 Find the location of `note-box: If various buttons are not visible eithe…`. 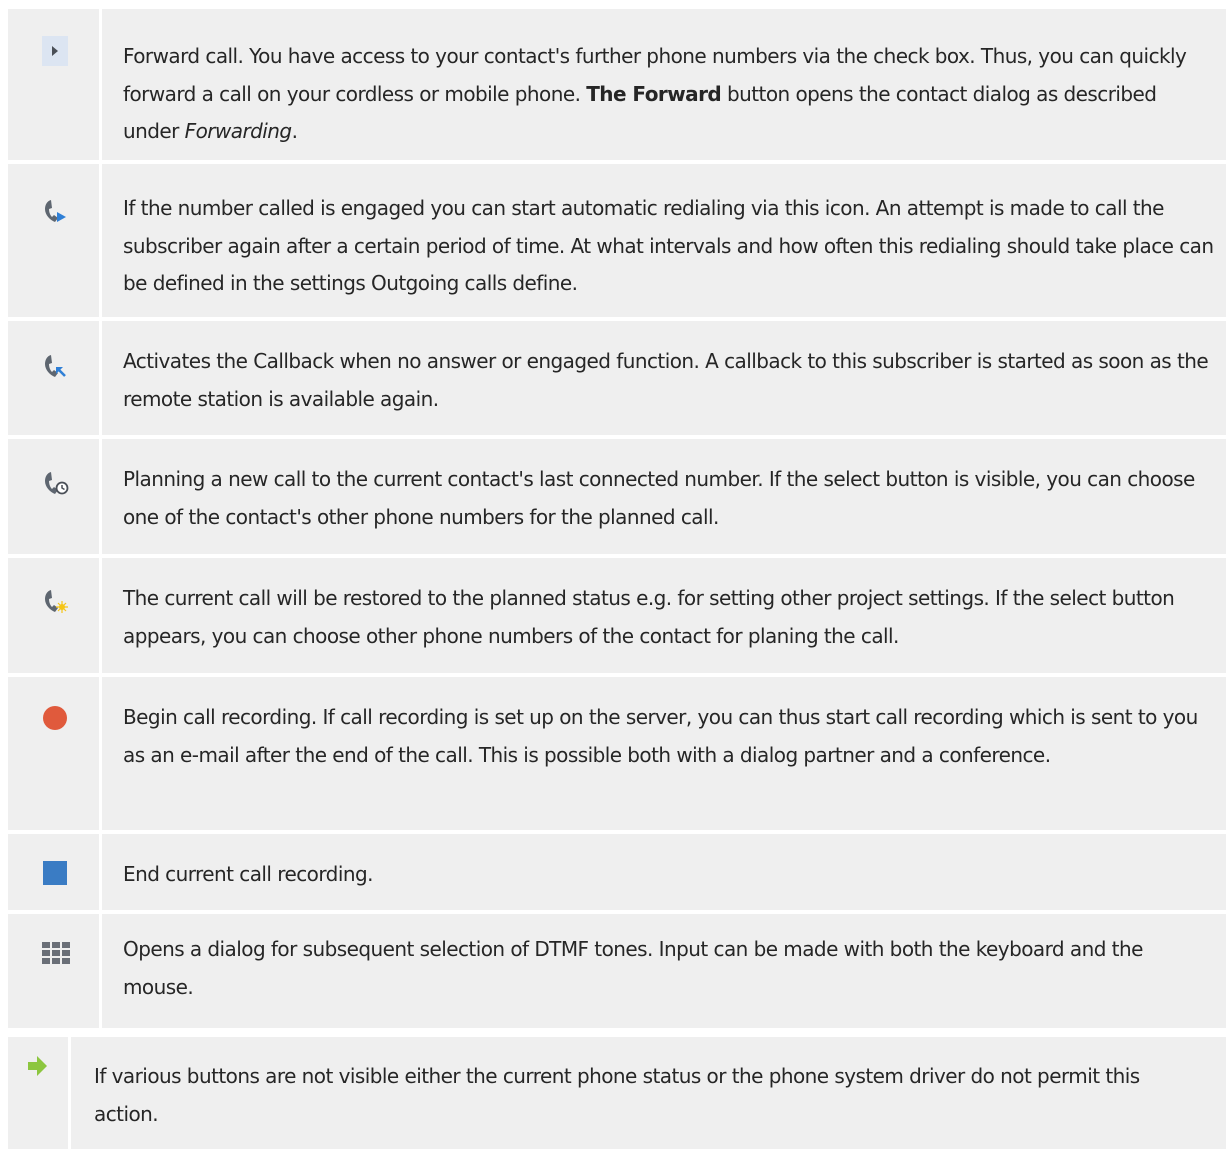

note-box: If various buttons are not visible eithe… is located at coordinates (617, 1093).